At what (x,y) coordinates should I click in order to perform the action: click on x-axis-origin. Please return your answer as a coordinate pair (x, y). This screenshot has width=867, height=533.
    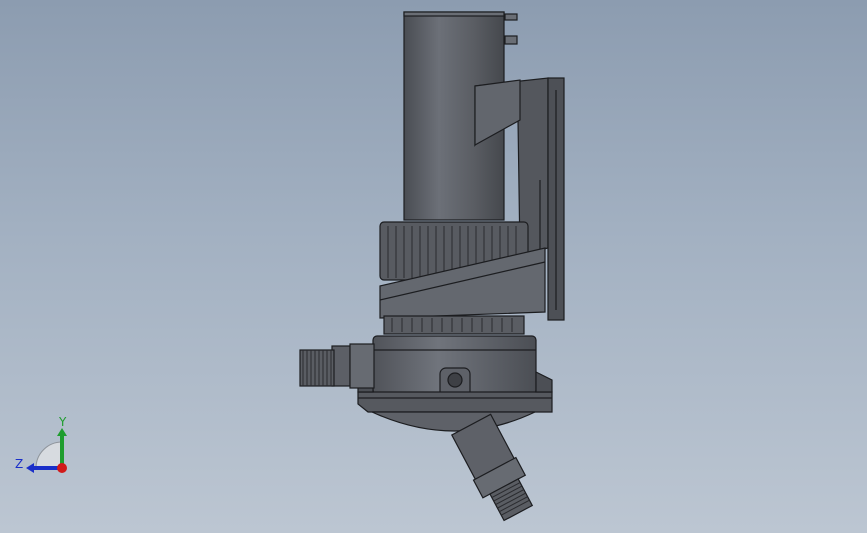
    Looking at the image, I should click on (62, 468).